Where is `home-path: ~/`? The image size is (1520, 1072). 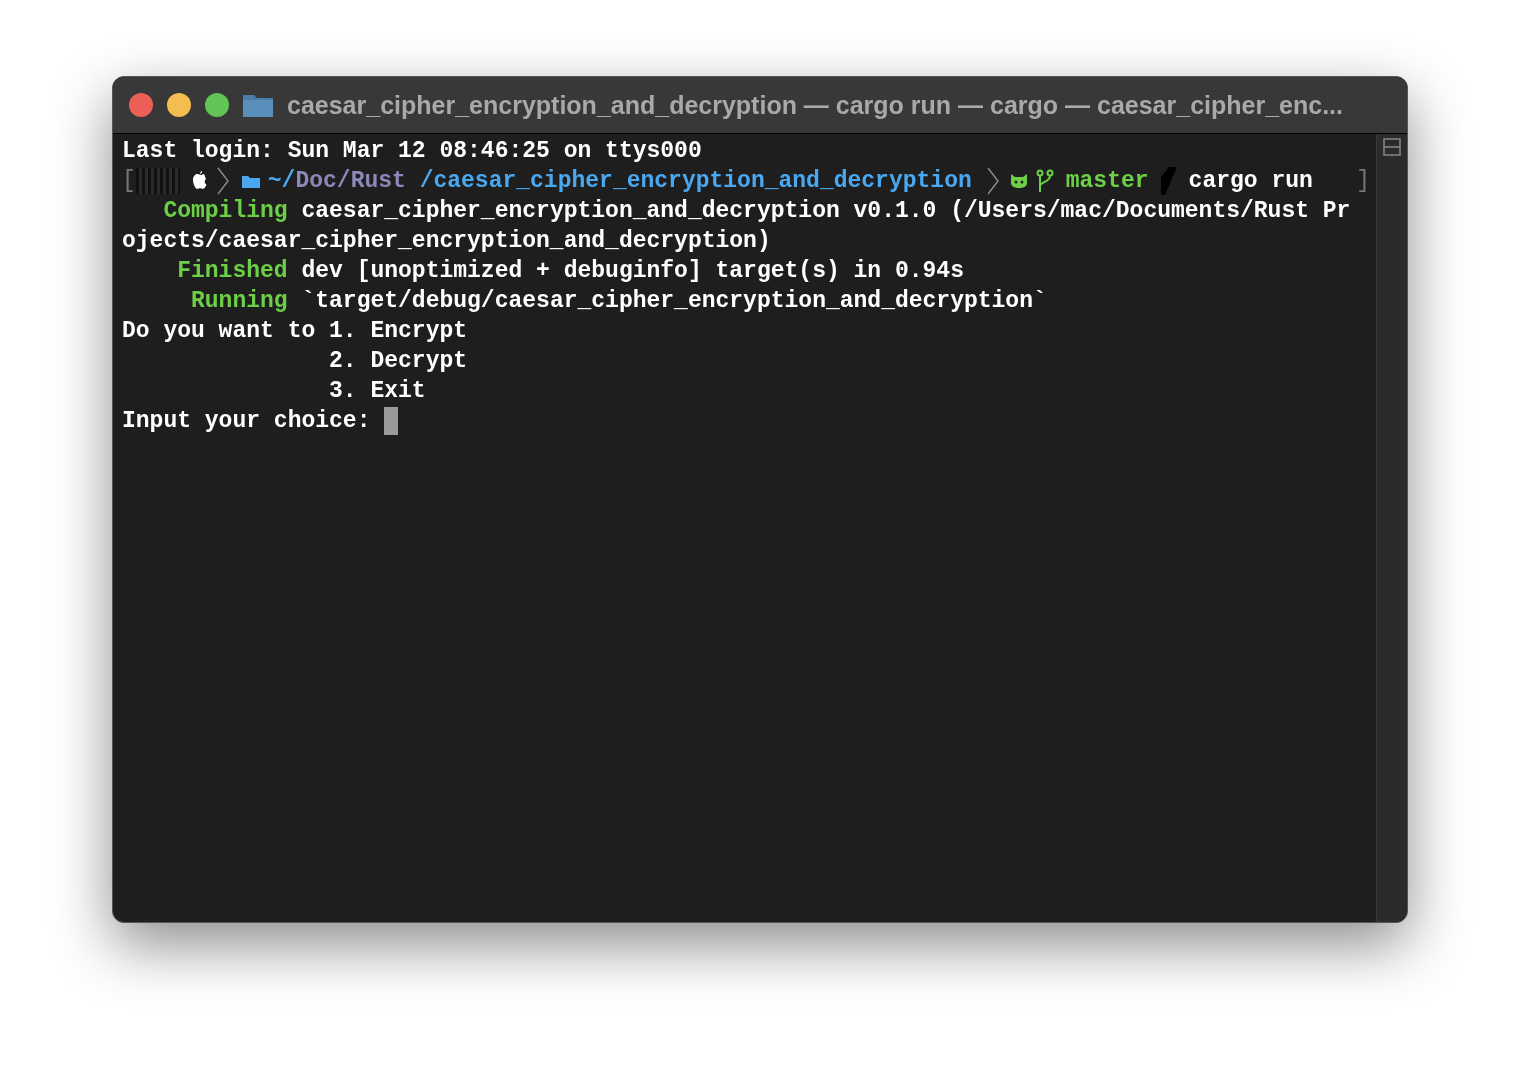
home-path: ~/ is located at coordinates (281, 181).